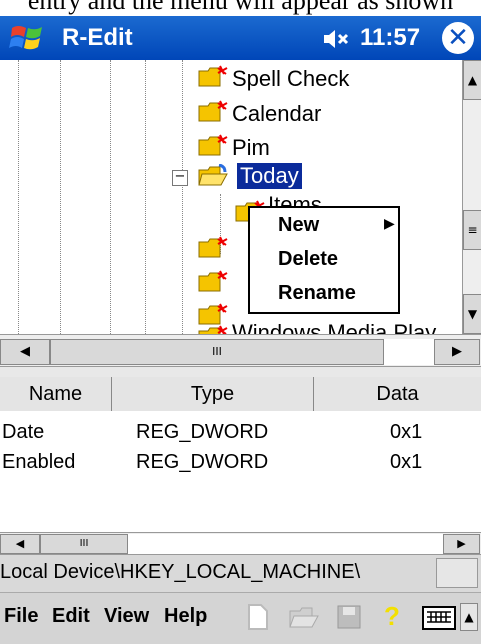 The height and width of the screenshot is (644, 481). I want to click on status-field, so click(457, 573).